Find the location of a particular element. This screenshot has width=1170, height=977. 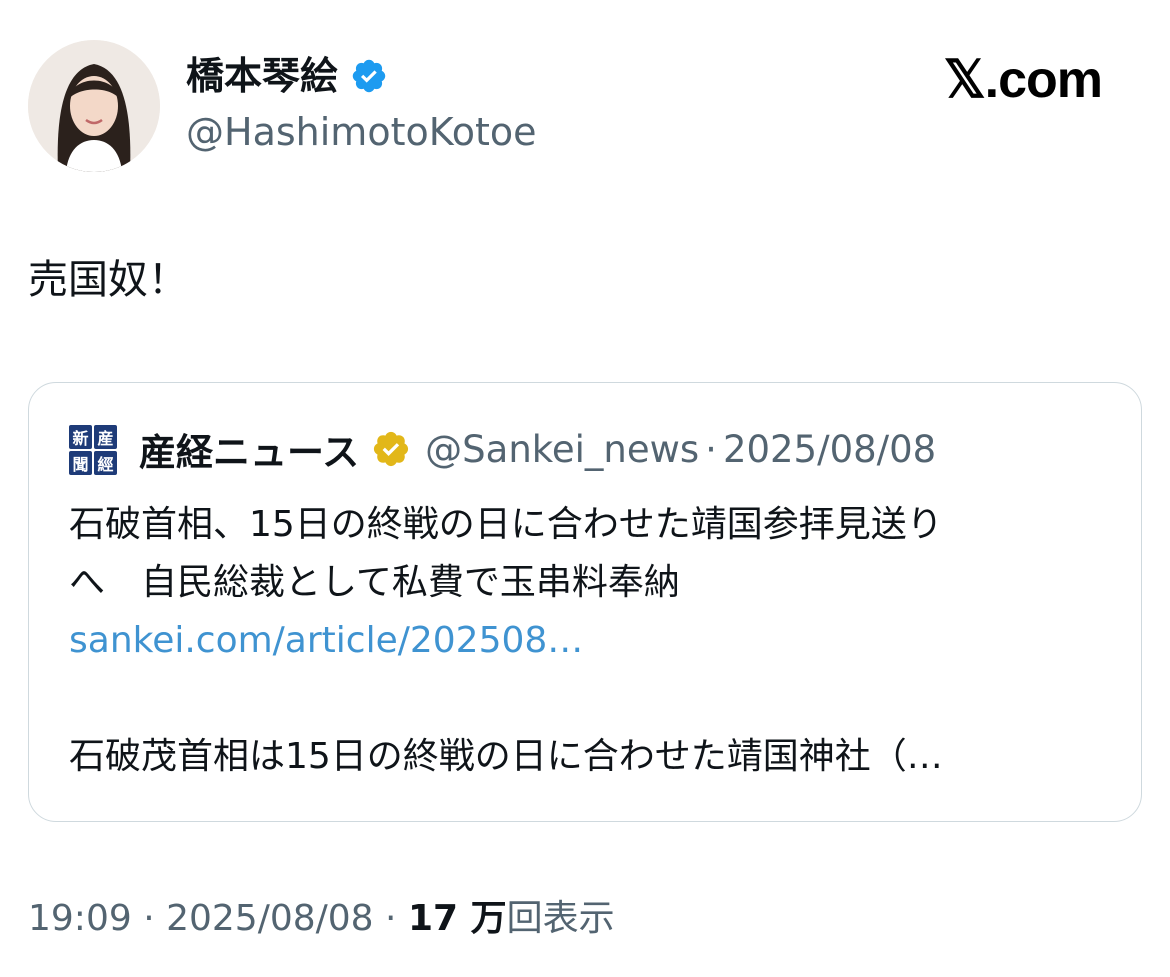

author-handle: @HashimotoKotoe is located at coordinates (361, 132).